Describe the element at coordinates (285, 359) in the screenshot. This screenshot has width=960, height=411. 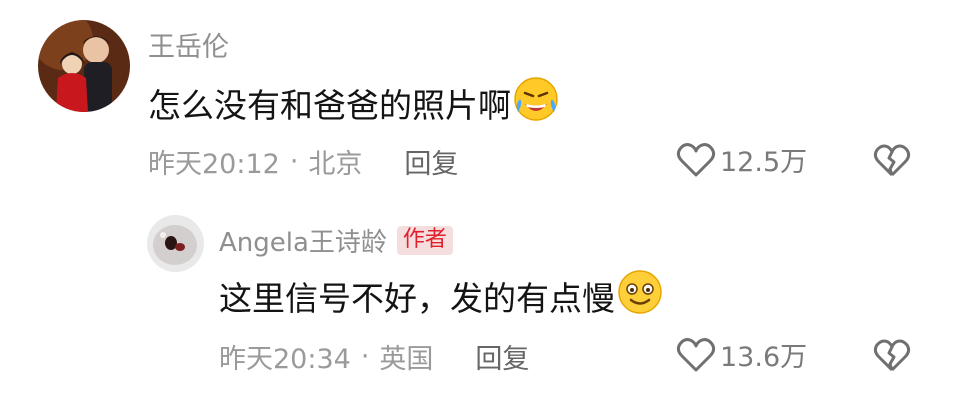
I see `comment-time: 昨天20:34` at that location.